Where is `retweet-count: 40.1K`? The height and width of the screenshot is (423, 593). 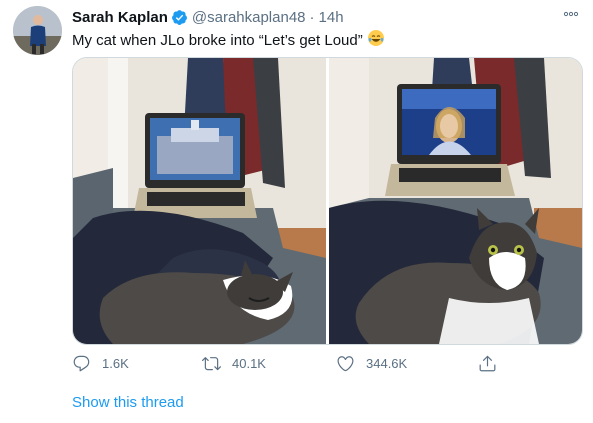 retweet-count: 40.1K is located at coordinates (249, 363).